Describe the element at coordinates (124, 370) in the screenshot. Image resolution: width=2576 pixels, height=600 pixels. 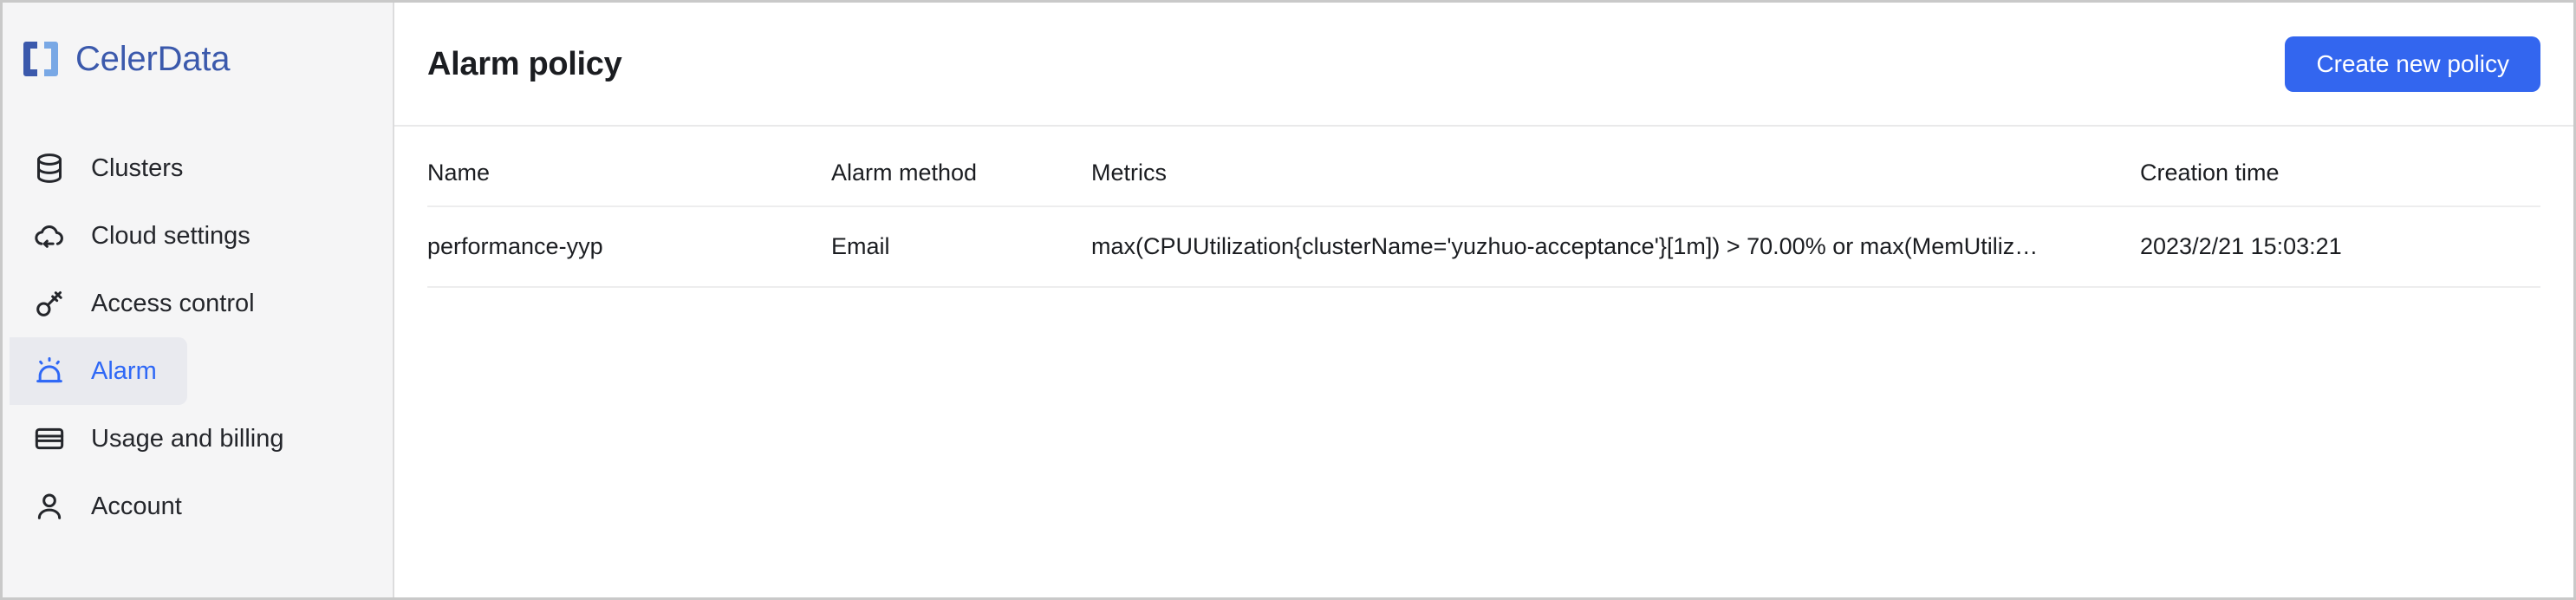
I see `sidebar-item-label: Alarm` at that location.